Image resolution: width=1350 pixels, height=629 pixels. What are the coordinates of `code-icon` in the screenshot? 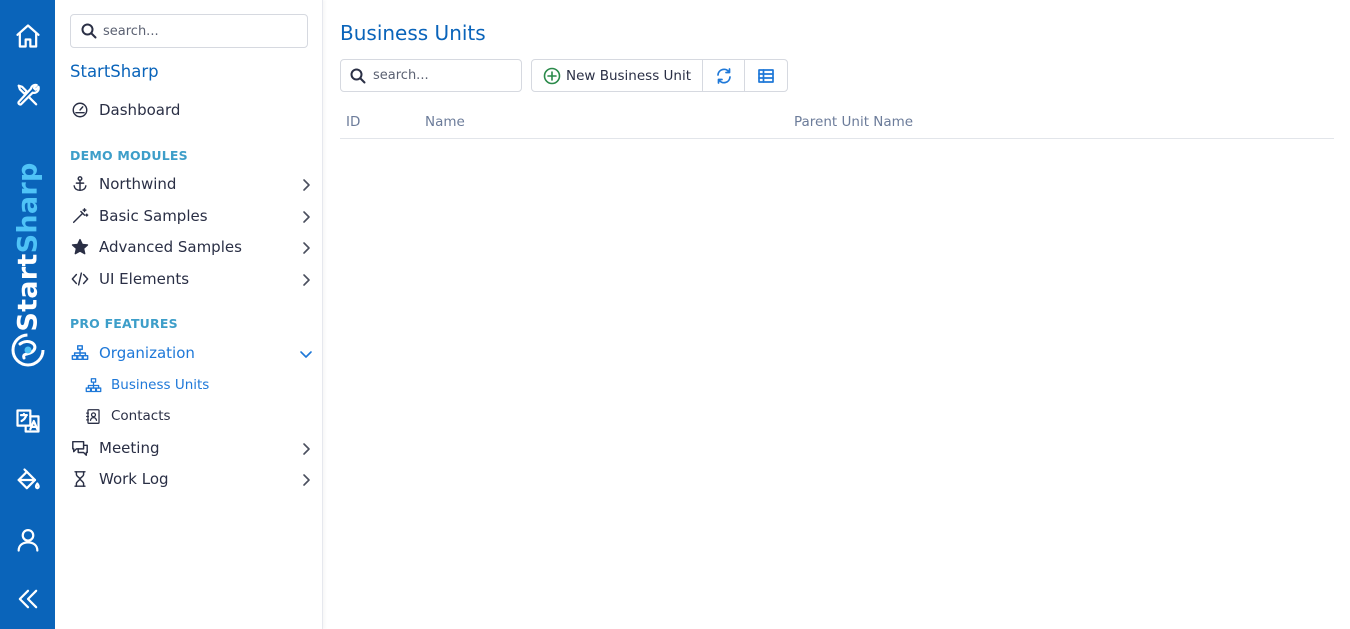 It's located at (80, 279).